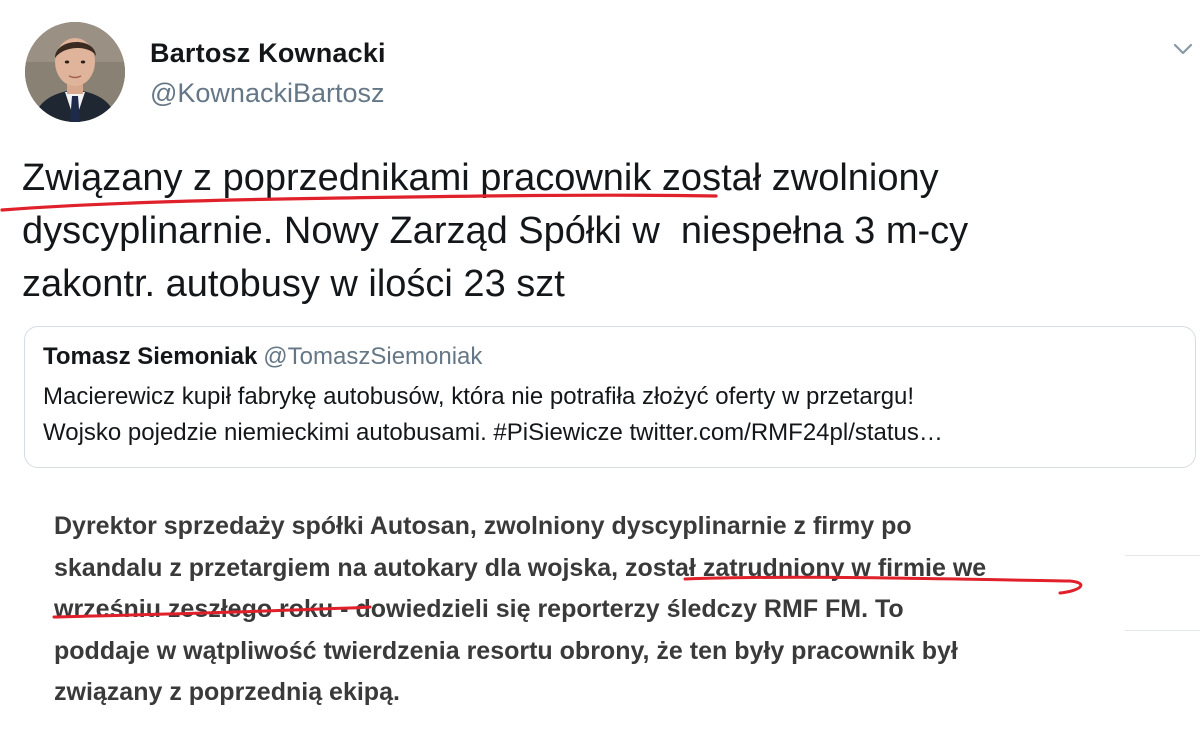 Image resolution: width=1200 pixels, height=737 pixels. Describe the element at coordinates (267, 93) in the screenshot. I see `author-handle: @KownackiBartosz` at that location.